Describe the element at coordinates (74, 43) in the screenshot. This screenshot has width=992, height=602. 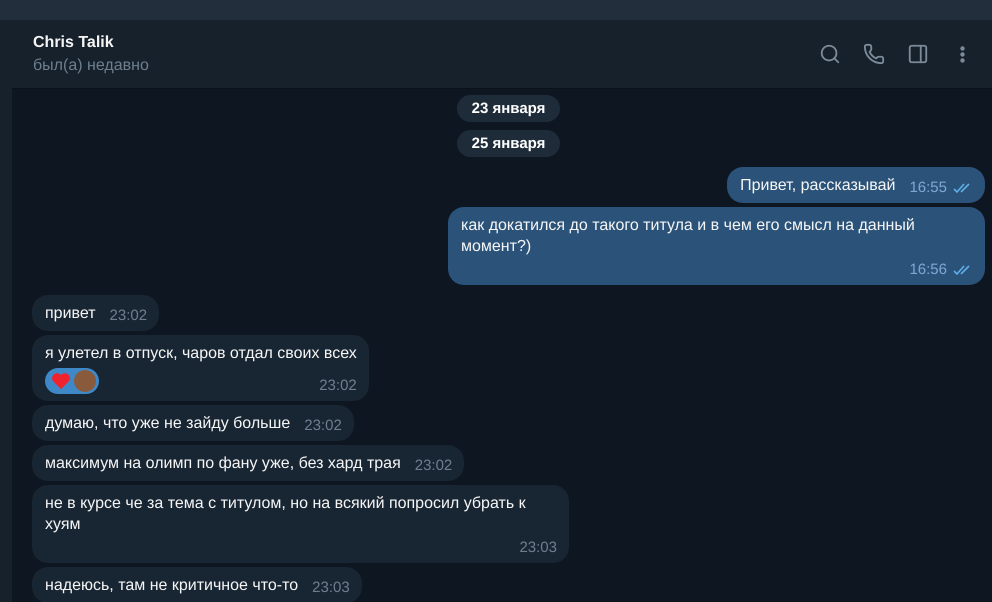
I see `contact-name: Chris Talik` at that location.